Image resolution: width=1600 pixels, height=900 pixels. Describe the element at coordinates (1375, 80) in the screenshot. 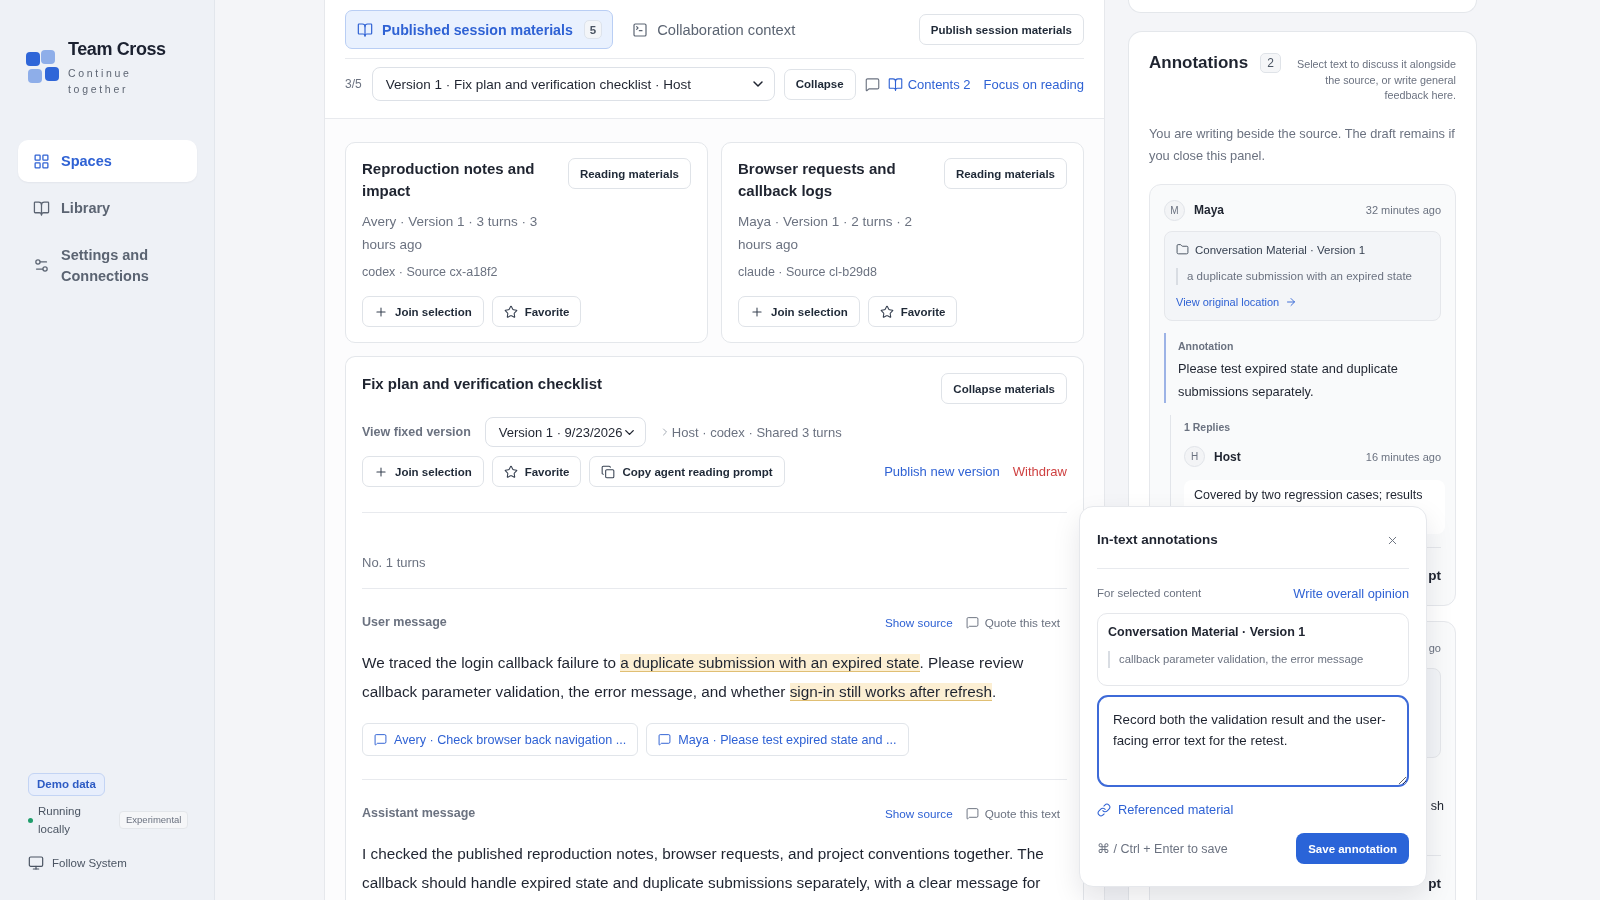

I see `panel-hint: Select text to discuss it alongside the source, or write general feedback here.` at that location.